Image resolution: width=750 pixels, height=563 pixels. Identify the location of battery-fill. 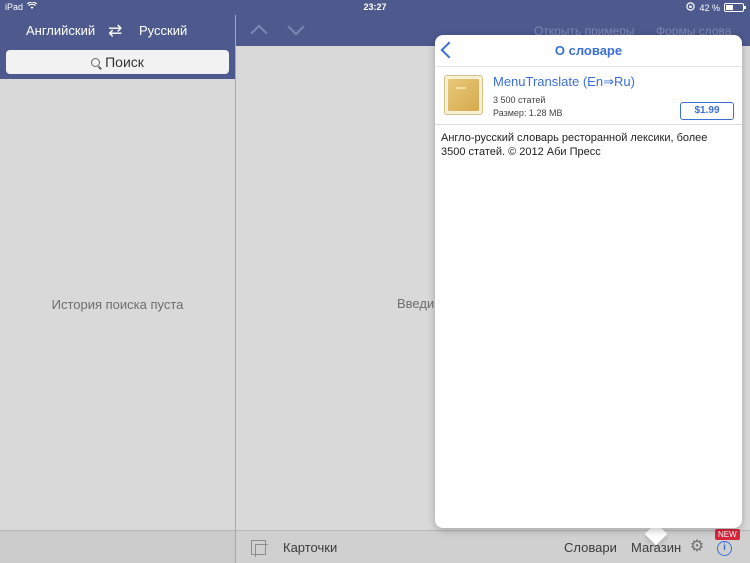
(729, 7).